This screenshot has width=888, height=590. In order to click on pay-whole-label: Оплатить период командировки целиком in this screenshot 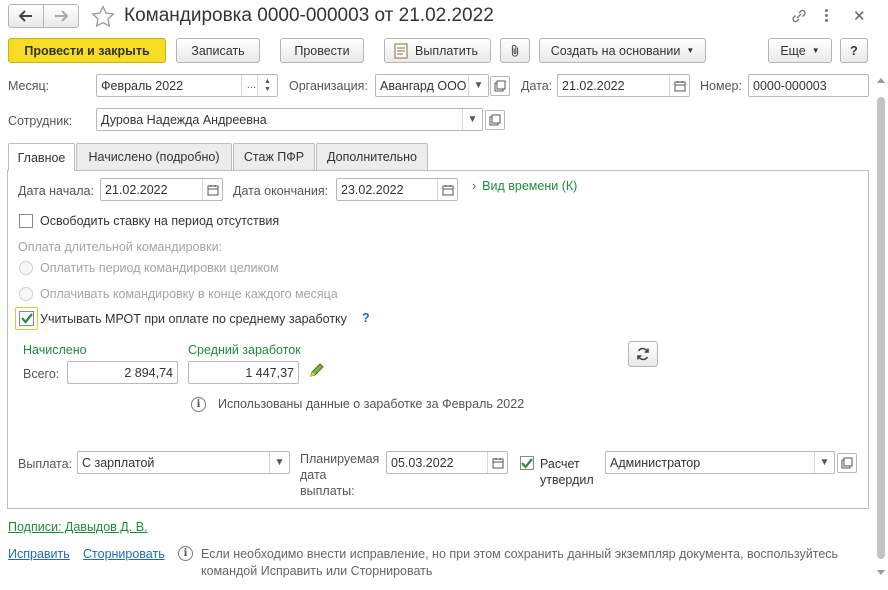, I will do `click(159, 268)`.